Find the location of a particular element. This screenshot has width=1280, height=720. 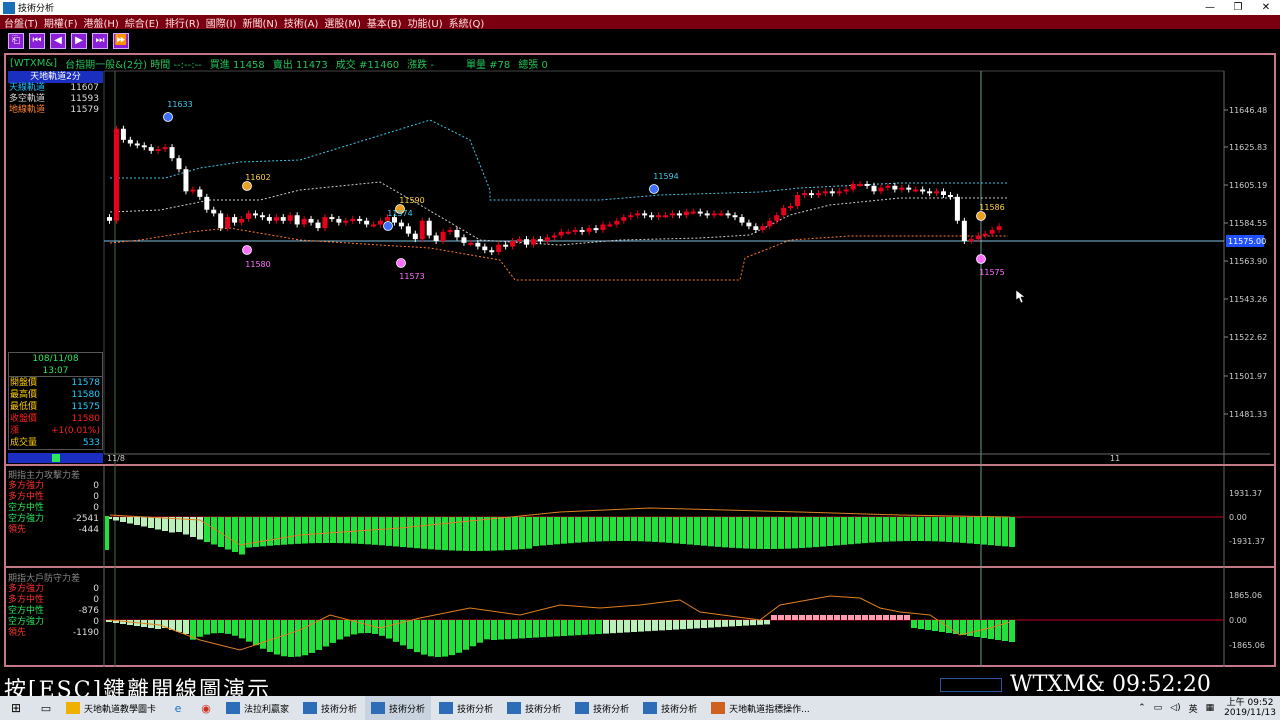

bid-value: 買進 11458 is located at coordinates (237, 65).